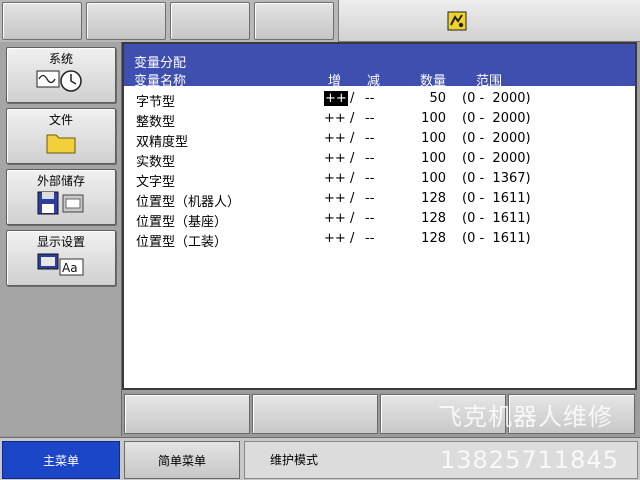  Describe the element at coordinates (156, 122) in the screenshot. I see `row-name: 整数型` at that location.